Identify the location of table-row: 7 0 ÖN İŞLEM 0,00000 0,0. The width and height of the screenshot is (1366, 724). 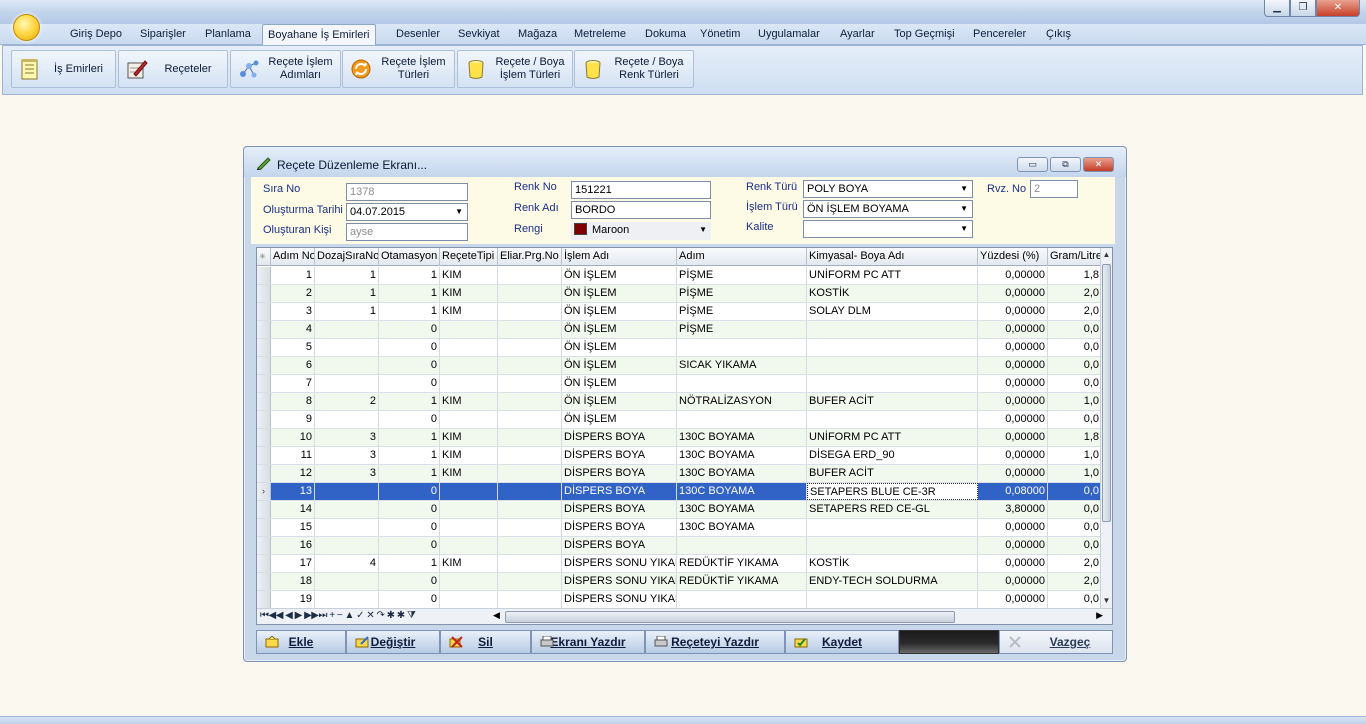
(679, 384).